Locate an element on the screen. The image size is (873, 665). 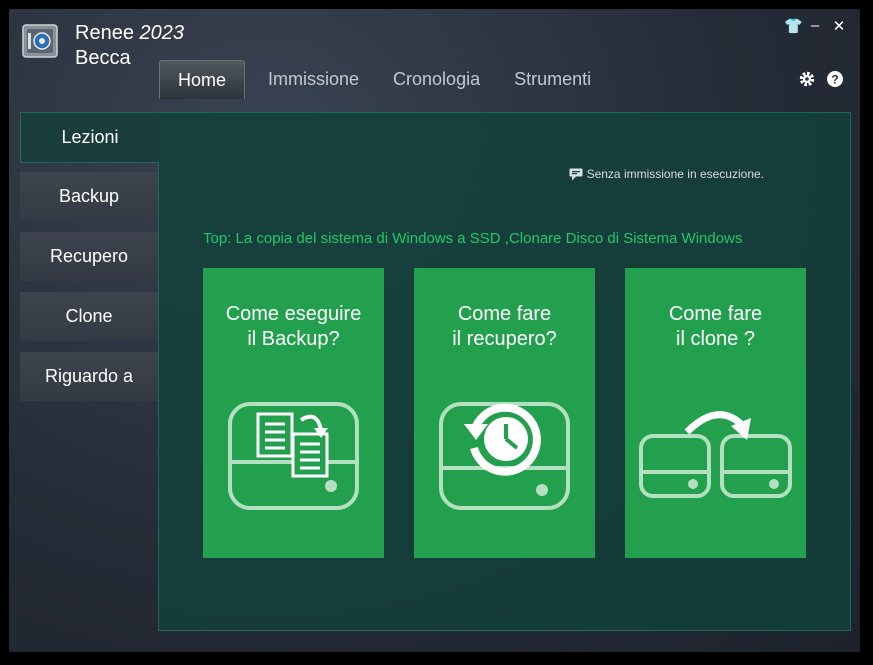
card-title: Come fare il recupero? is located at coordinates (504, 327).